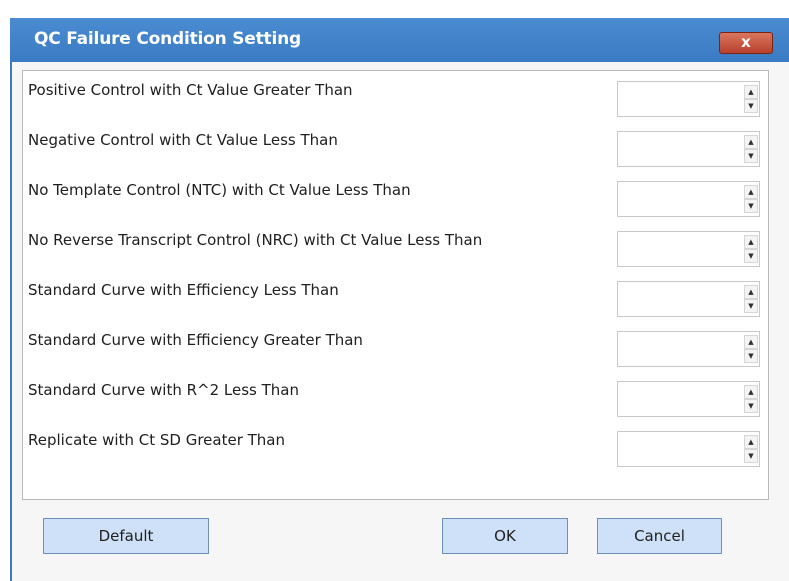  I want to click on efficiency-greater-input, so click(680, 349).